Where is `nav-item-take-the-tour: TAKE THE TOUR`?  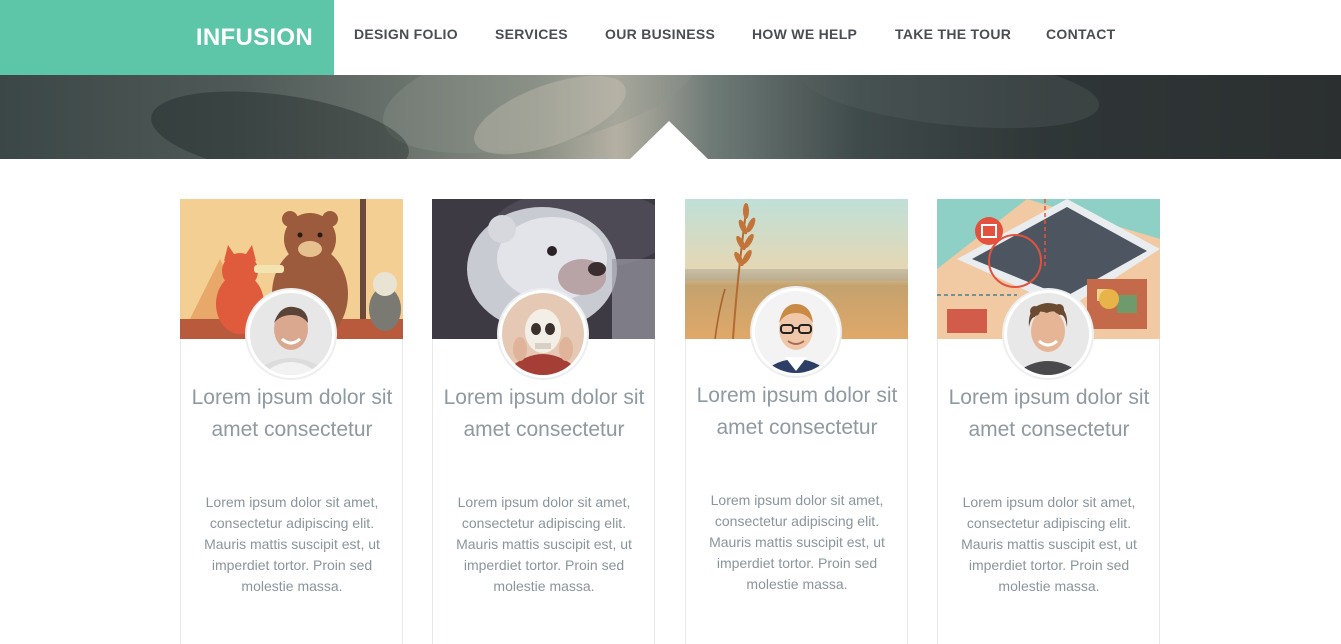 nav-item-take-the-tour: TAKE THE TOUR is located at coordinates (953, 34).